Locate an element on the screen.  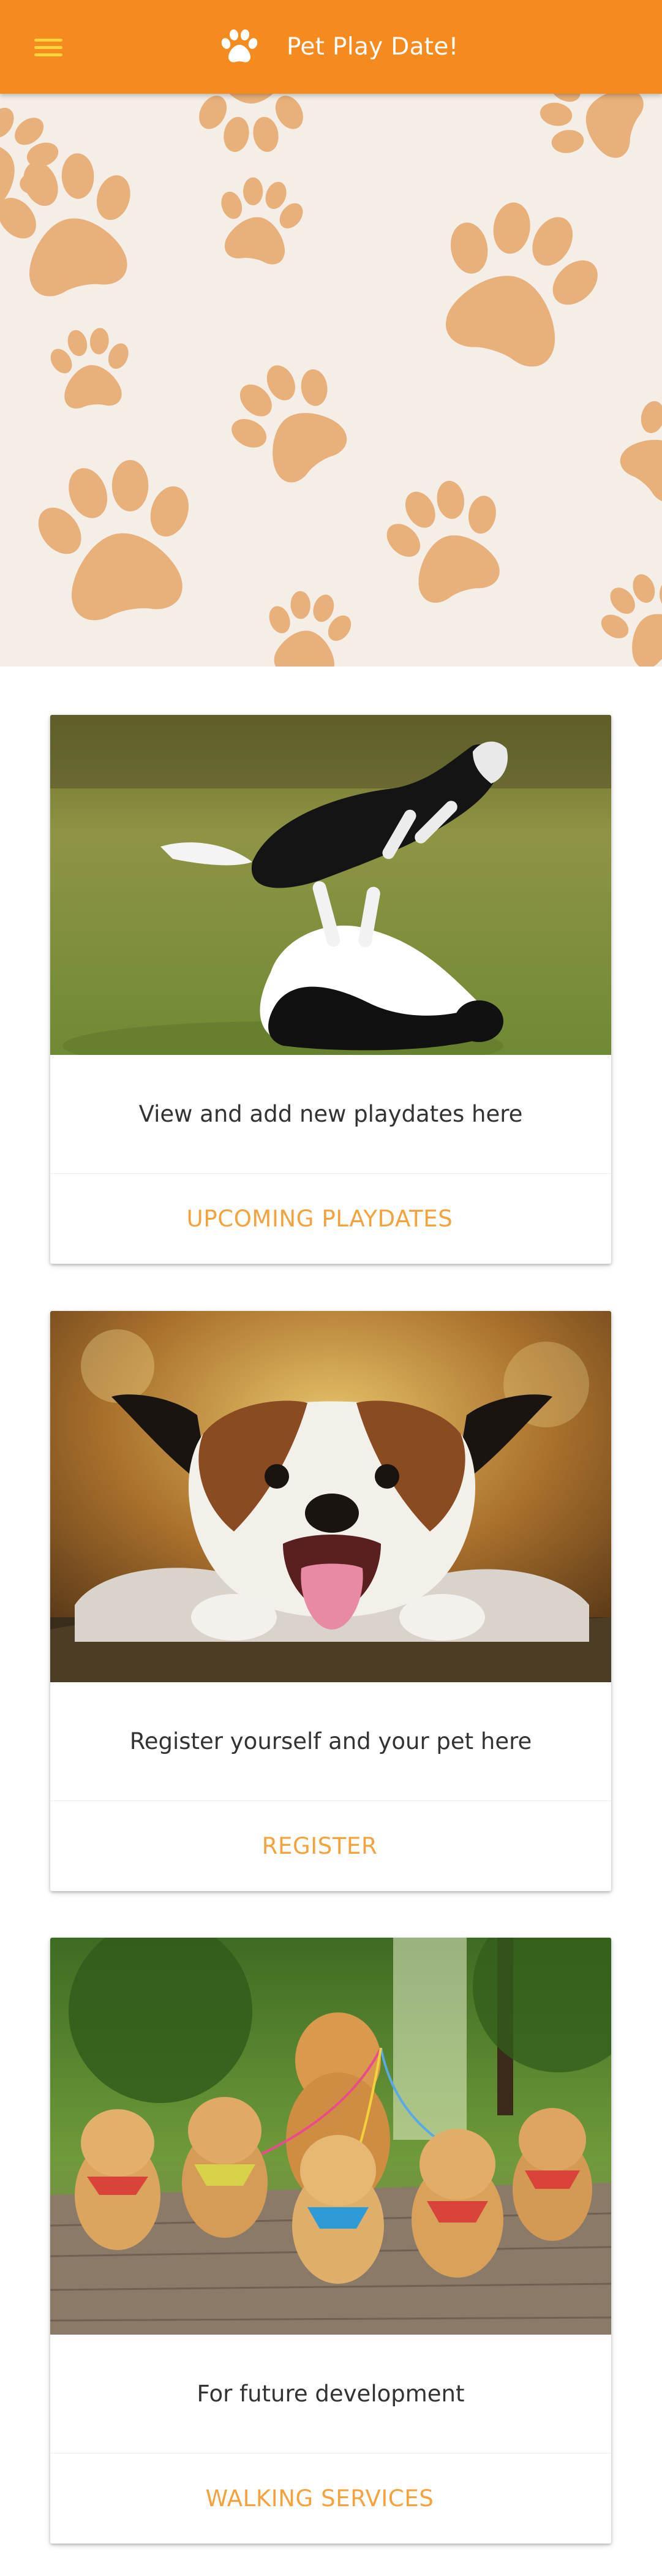
card-description: View and add new playdates here is located at coordinates (331, 1114).